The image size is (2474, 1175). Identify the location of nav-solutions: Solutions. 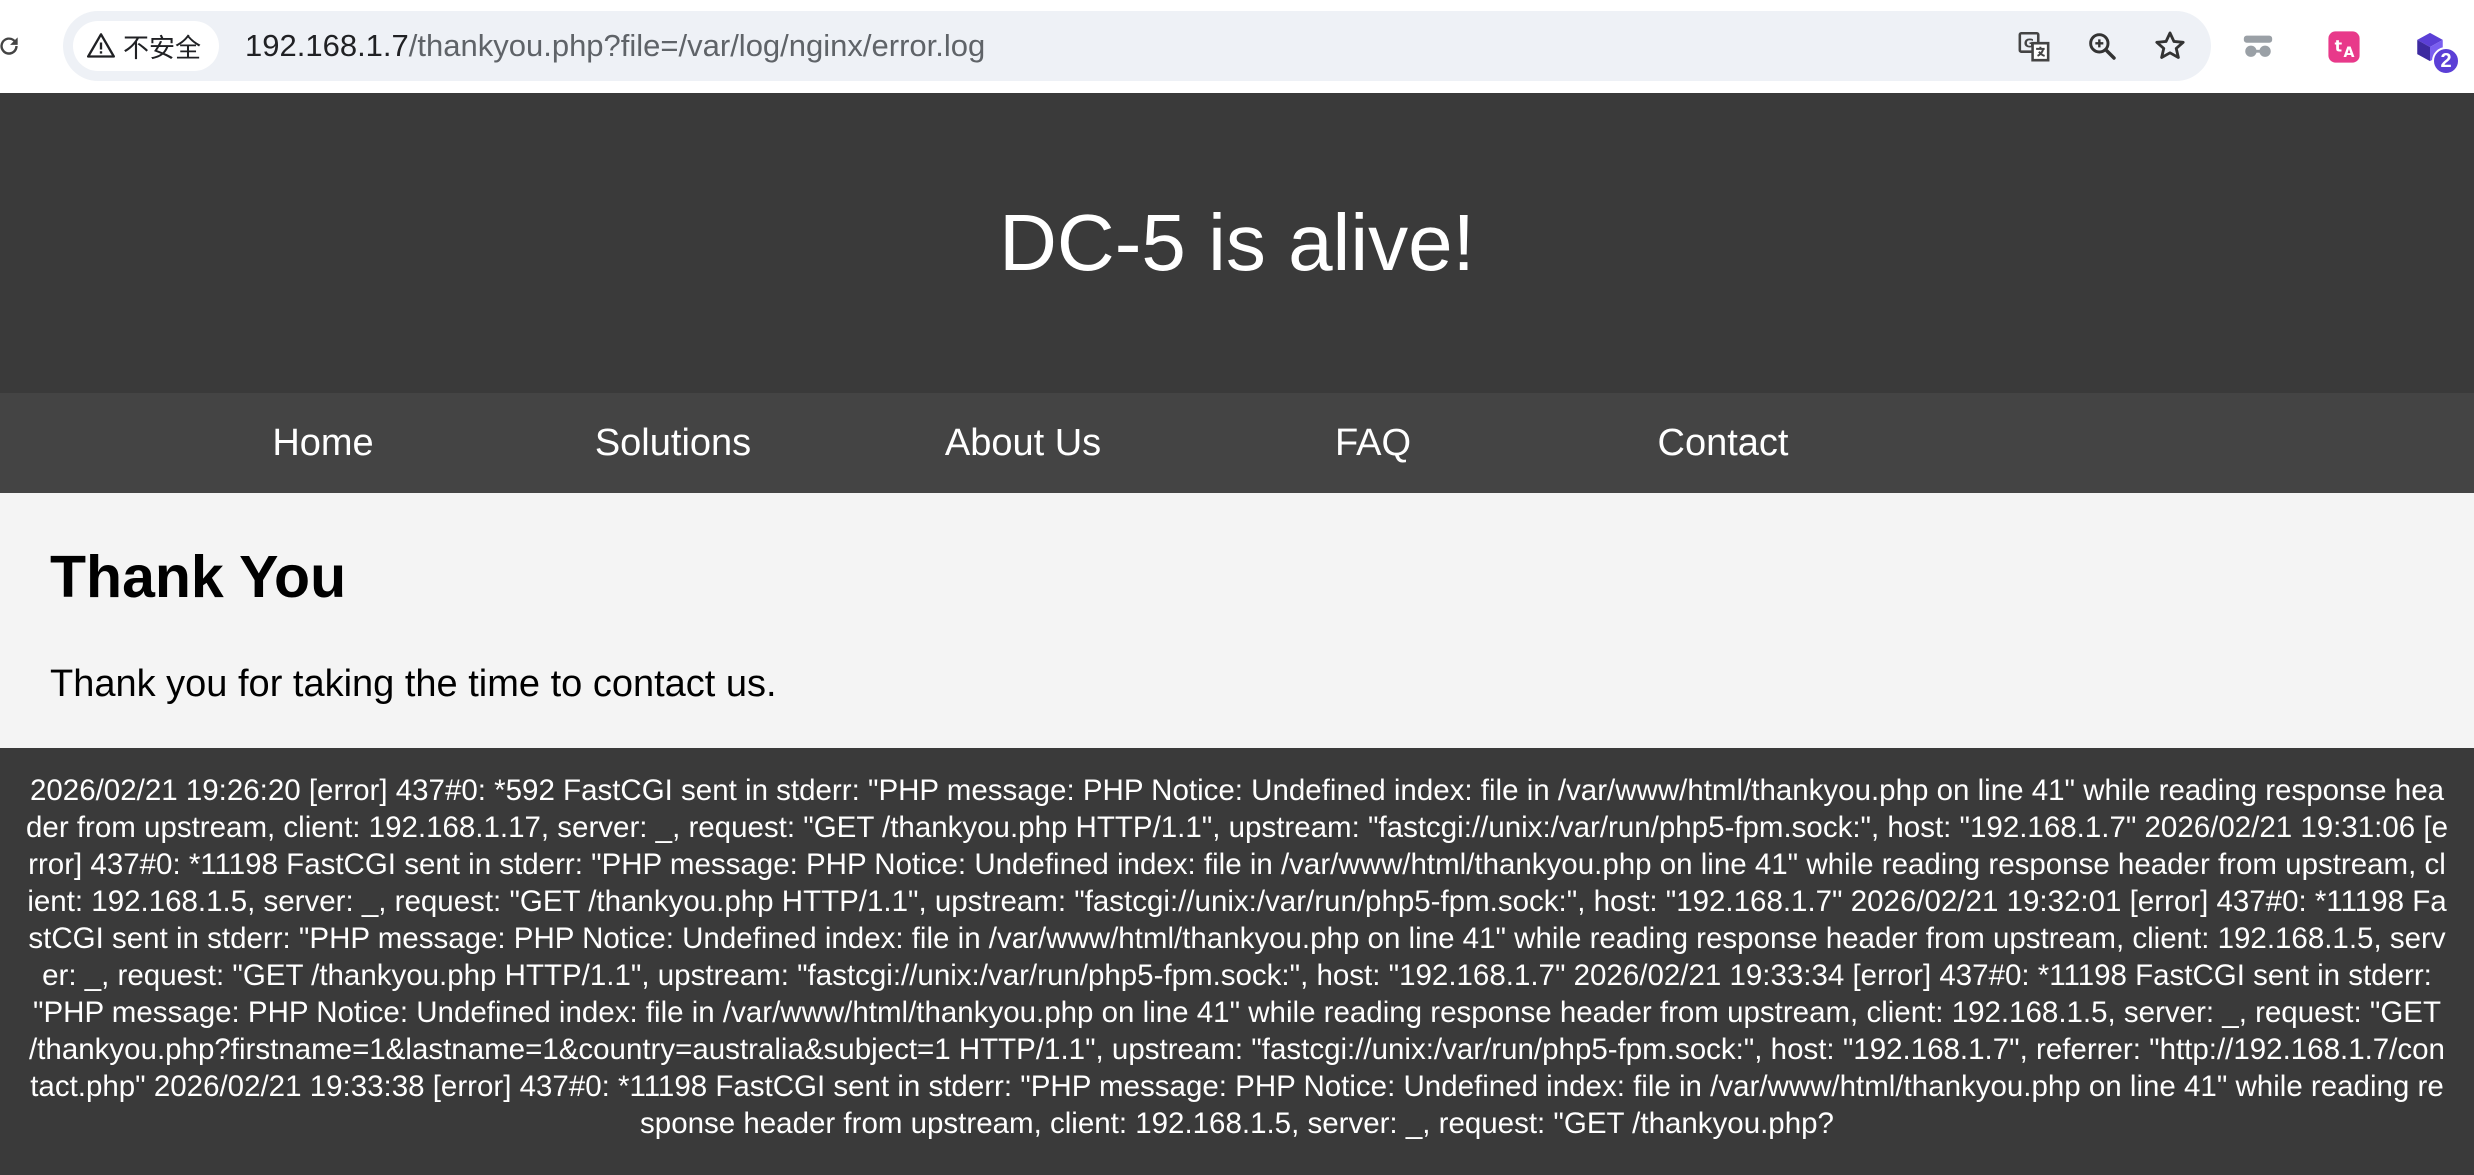
(673, 443).